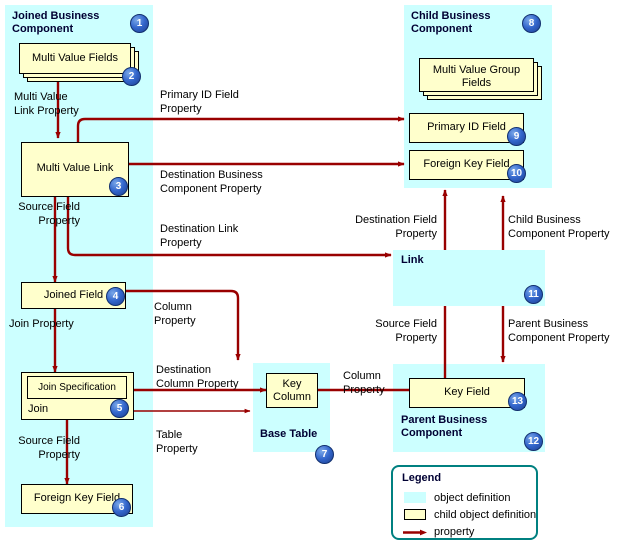  What do you see at coordinates (324, 454) in the screenshot?
I see `badge-7: 7` at bounding box center [324, 454].